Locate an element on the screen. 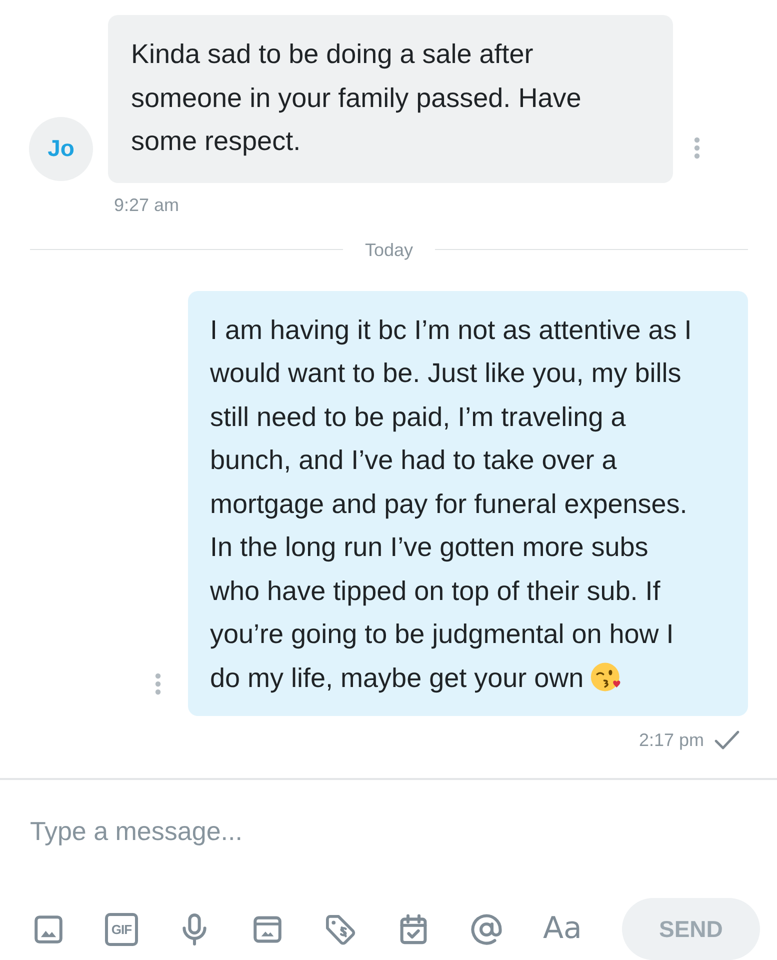 Image resolution: width=777 pixels, height=960 pixels. message-time: 2:17 pm is located at coordinates (671, 740).